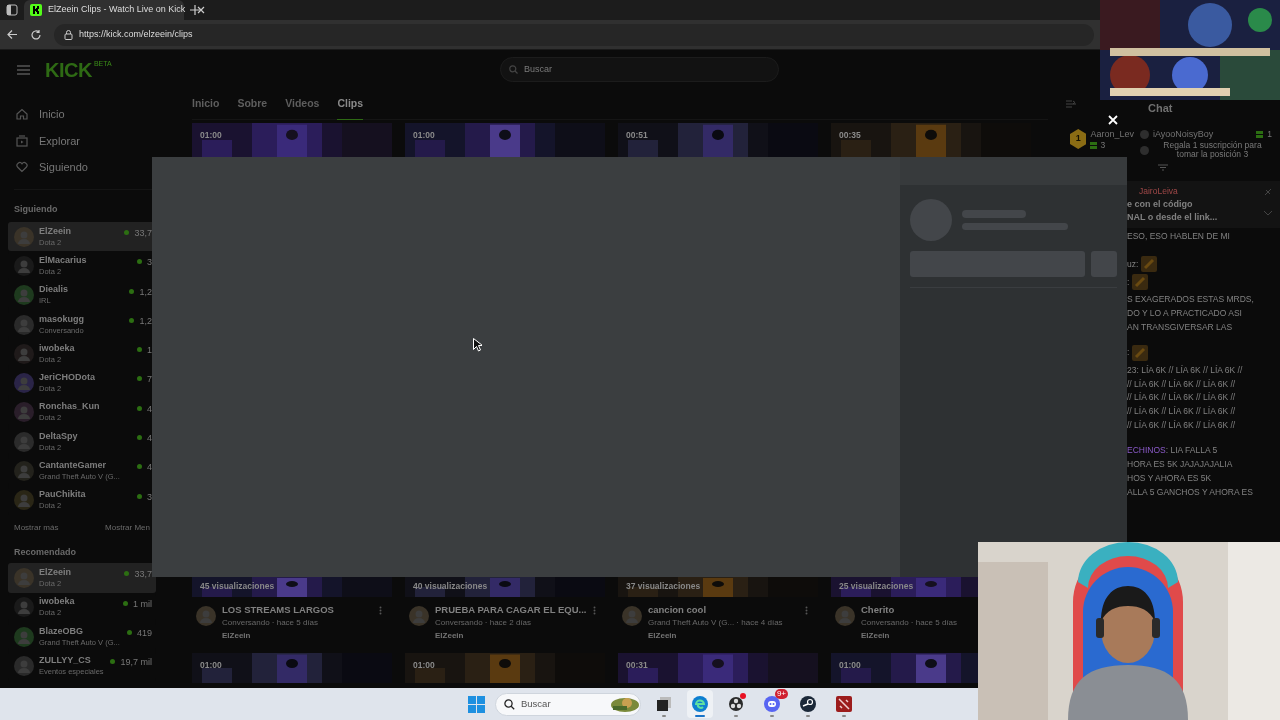 This screenshot has height=720, width=1280. I want to click on game-app-icon, so click(844, 704).